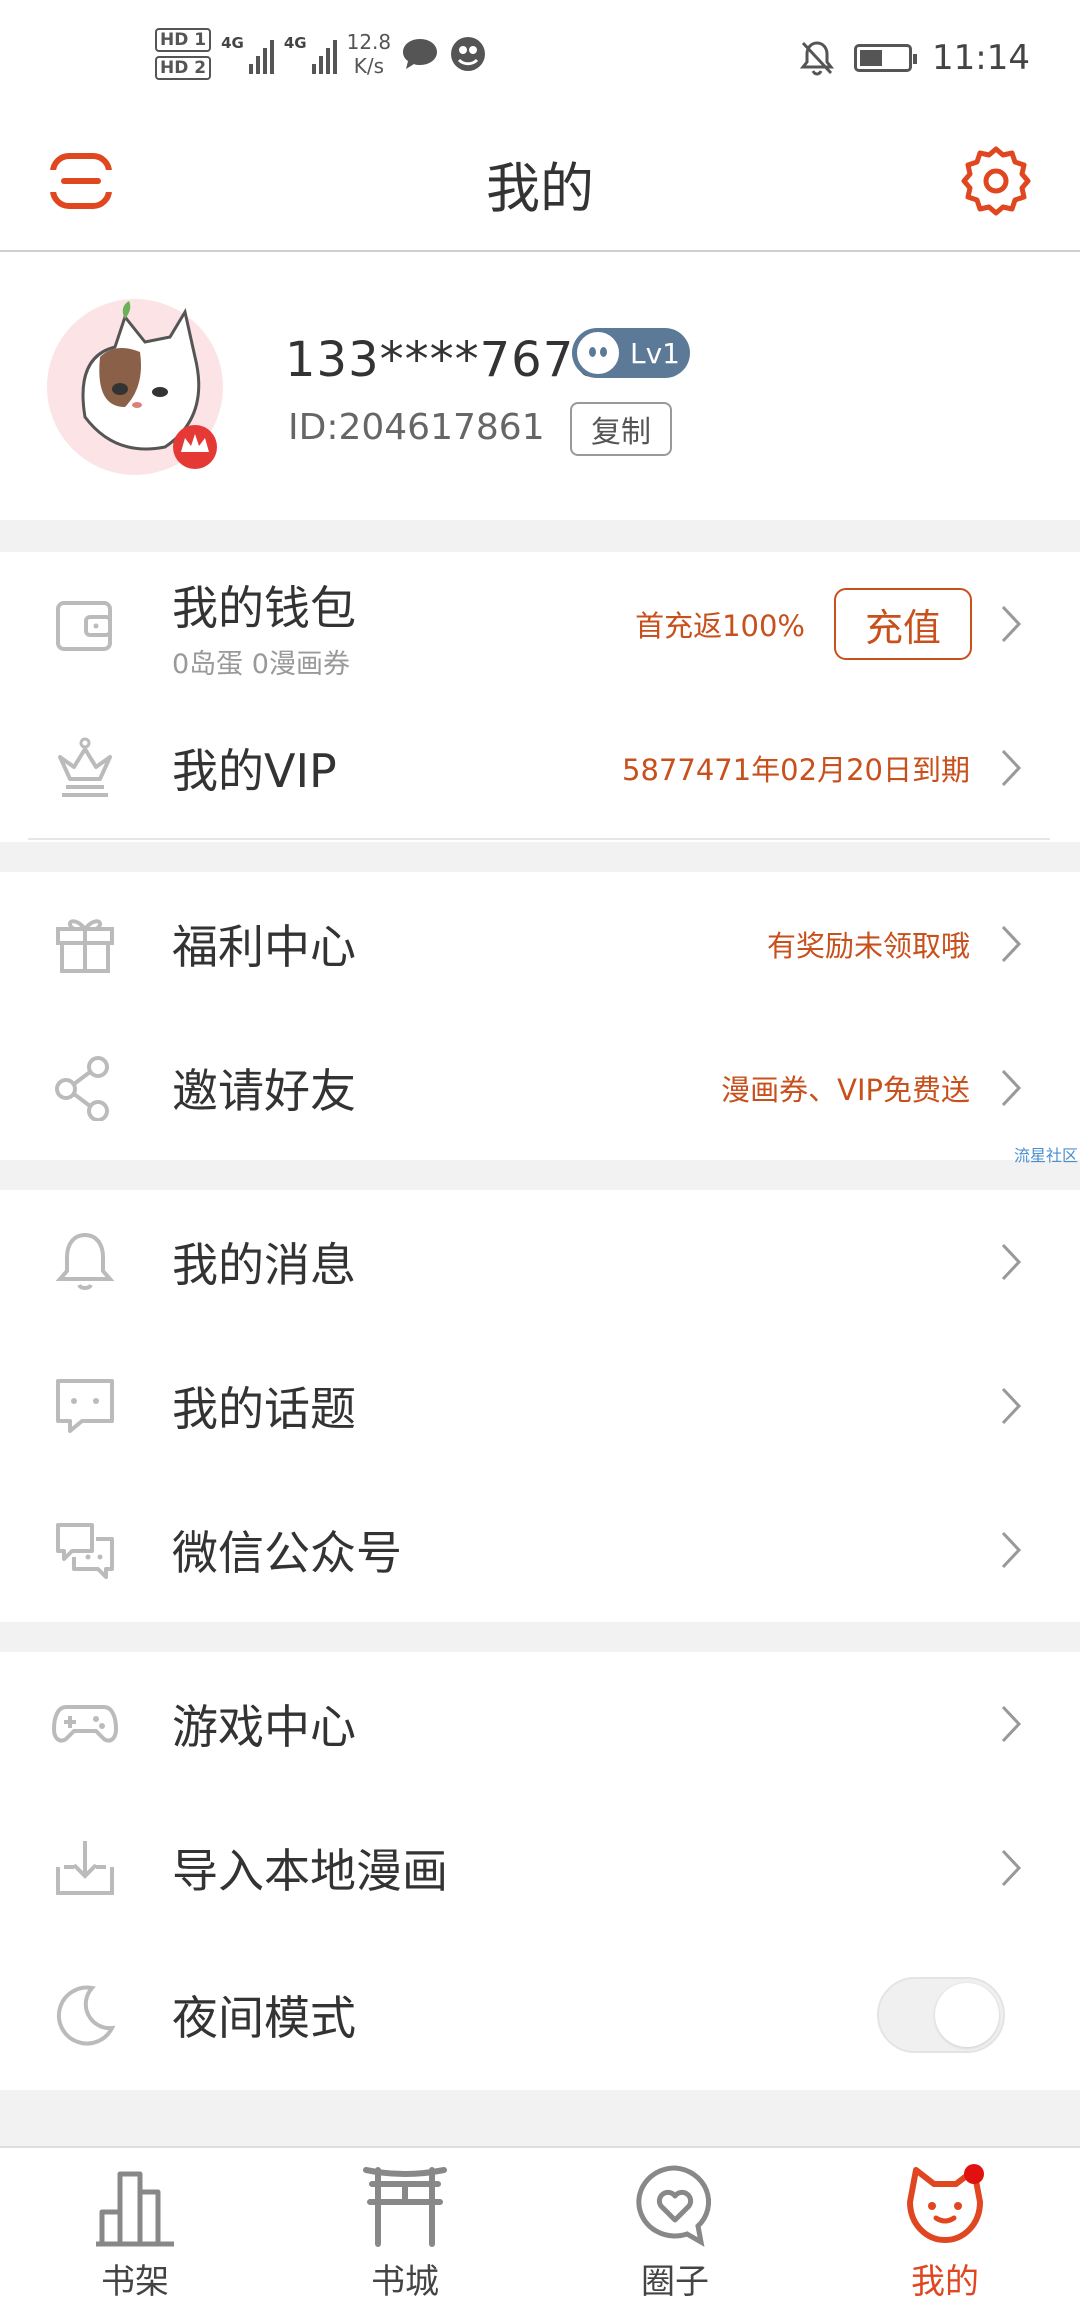 The height and width of the screenshot is (2310, 1080). What do you see at coordinates (655, 353) in the screenshot?
I see `level-text: Lv1` at bounding box center [655, 353].